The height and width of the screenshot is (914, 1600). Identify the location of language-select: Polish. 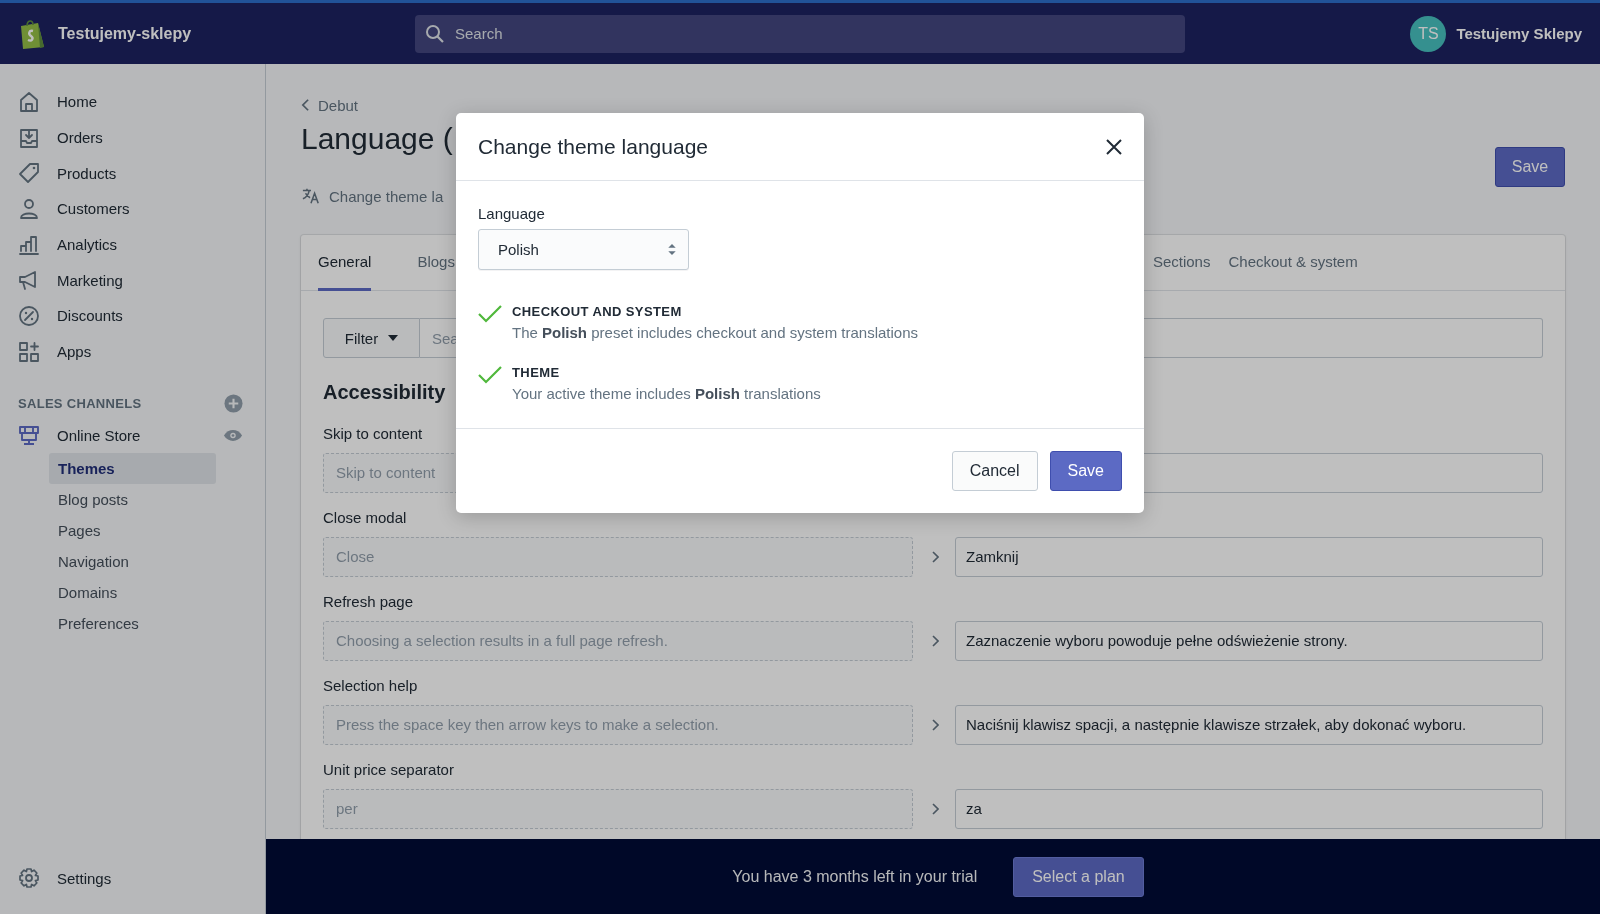
(583, 249).